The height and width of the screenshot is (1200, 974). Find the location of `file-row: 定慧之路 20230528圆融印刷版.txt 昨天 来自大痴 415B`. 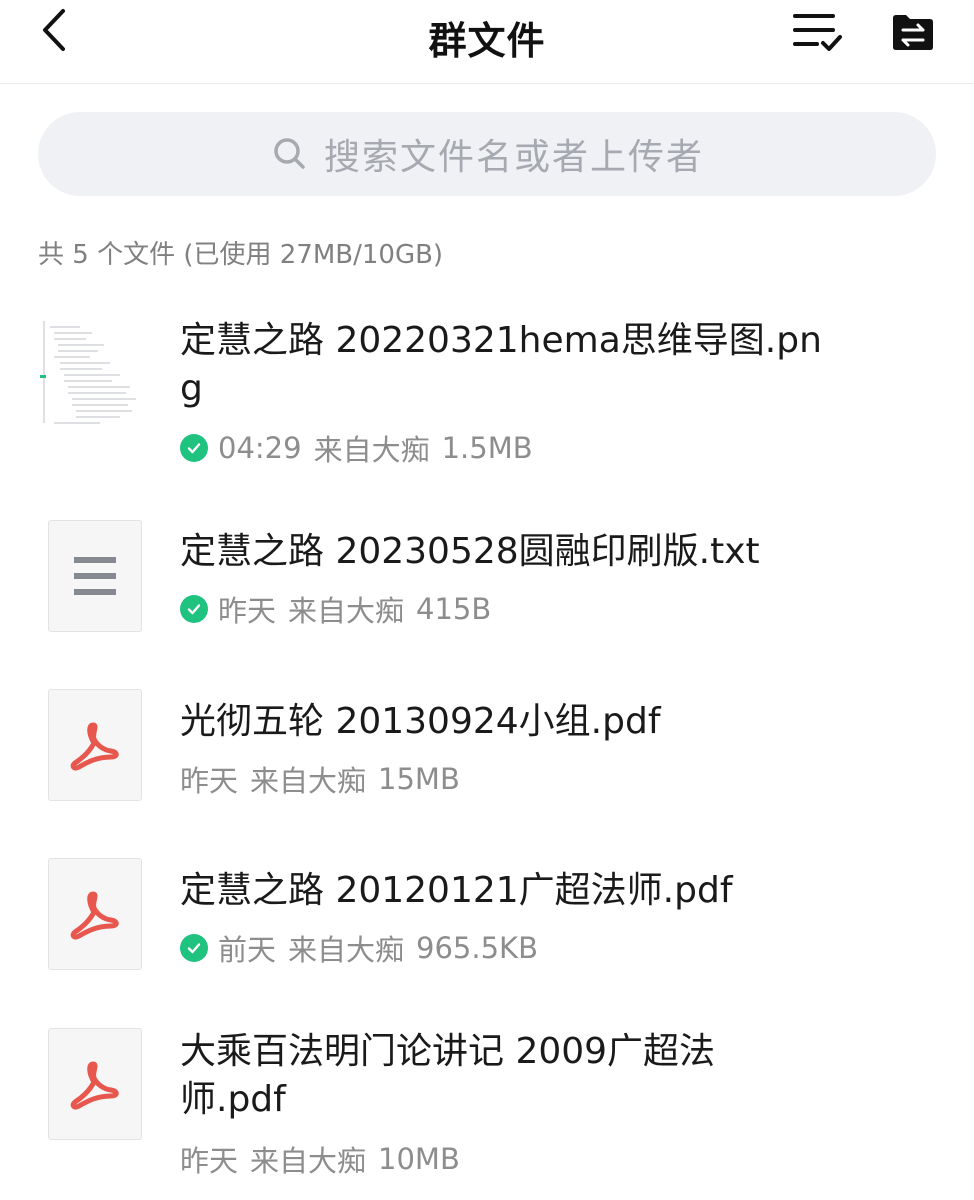

file-row: 定慧之路 20230528圆融印刷版.txt 昨天 来自大痴 415B is located at coordinates (487, 575).